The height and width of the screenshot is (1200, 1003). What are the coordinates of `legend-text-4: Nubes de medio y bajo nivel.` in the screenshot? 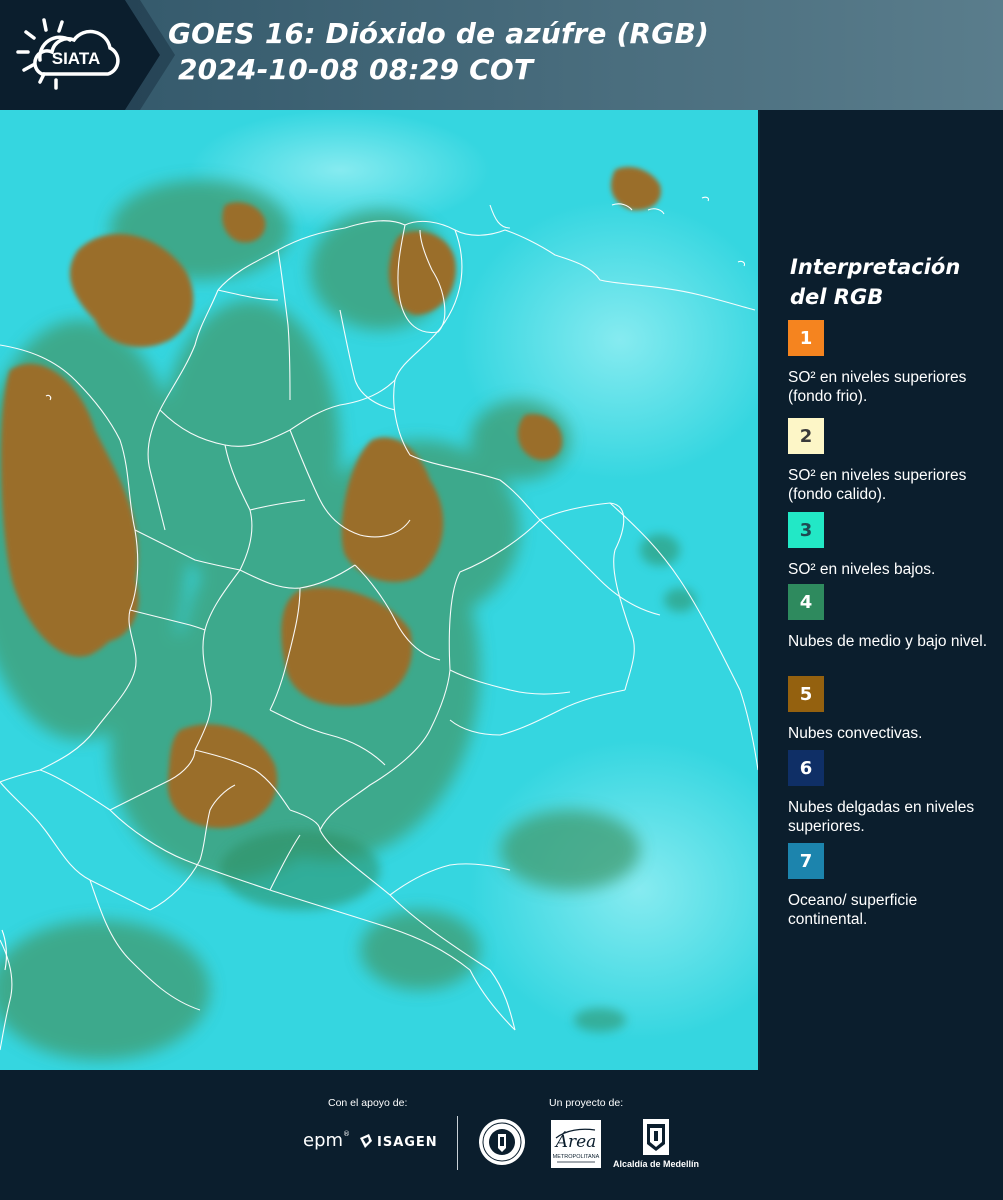 It's located at (888, 641).